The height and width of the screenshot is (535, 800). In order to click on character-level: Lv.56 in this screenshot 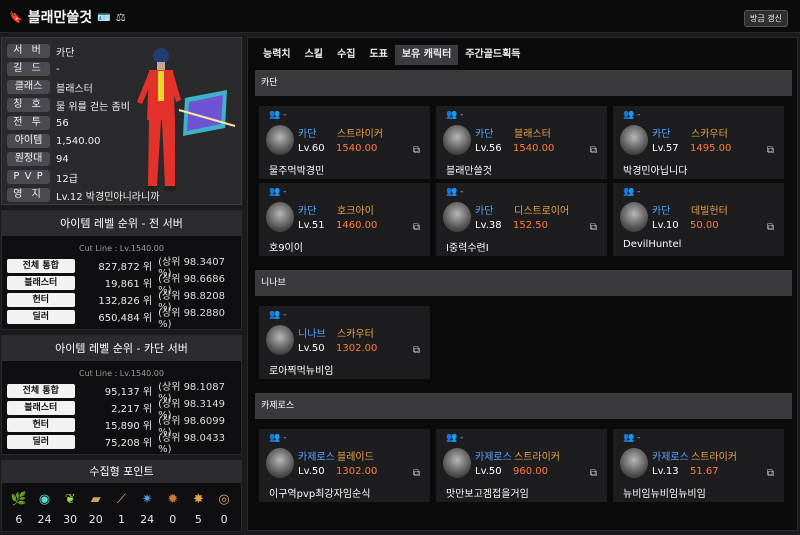, I will do `click(488, 148)`.